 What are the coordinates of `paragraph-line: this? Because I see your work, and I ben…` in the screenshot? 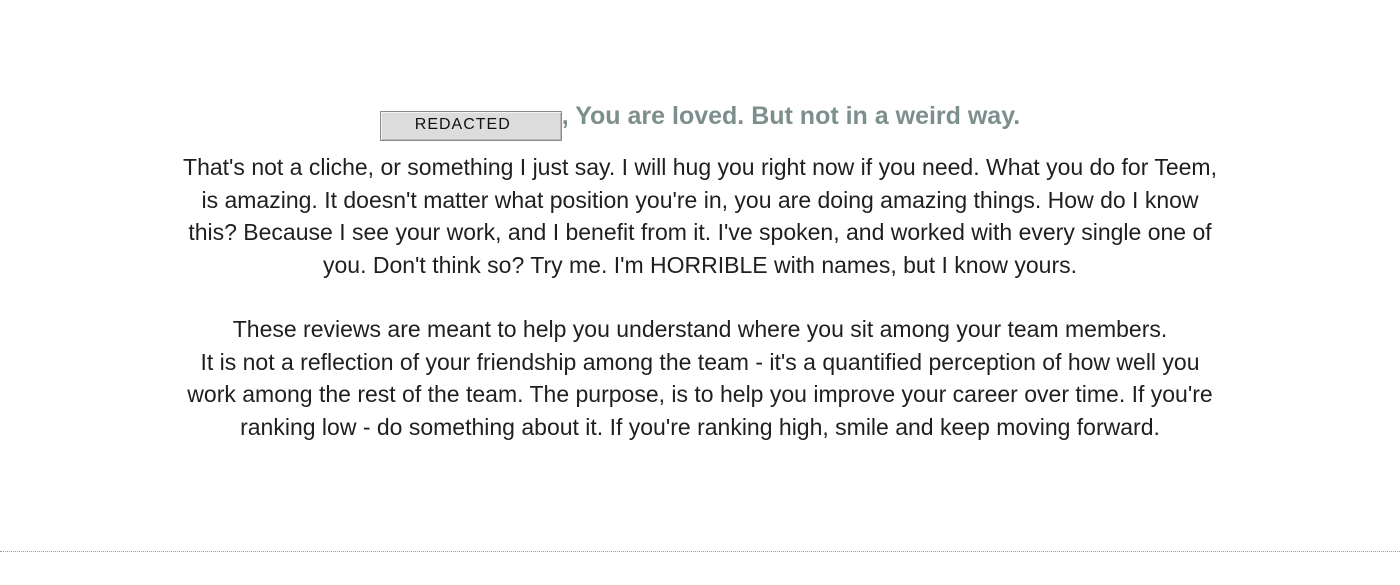 It's located at (700, 232).